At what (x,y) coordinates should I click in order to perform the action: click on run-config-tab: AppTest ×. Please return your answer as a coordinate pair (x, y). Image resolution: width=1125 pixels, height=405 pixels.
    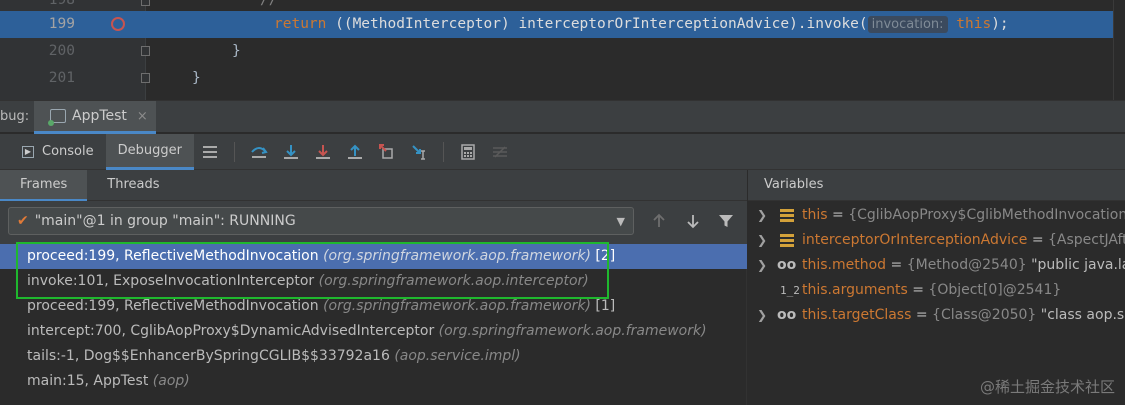
    Looking at the image, I should click on (95, 117).